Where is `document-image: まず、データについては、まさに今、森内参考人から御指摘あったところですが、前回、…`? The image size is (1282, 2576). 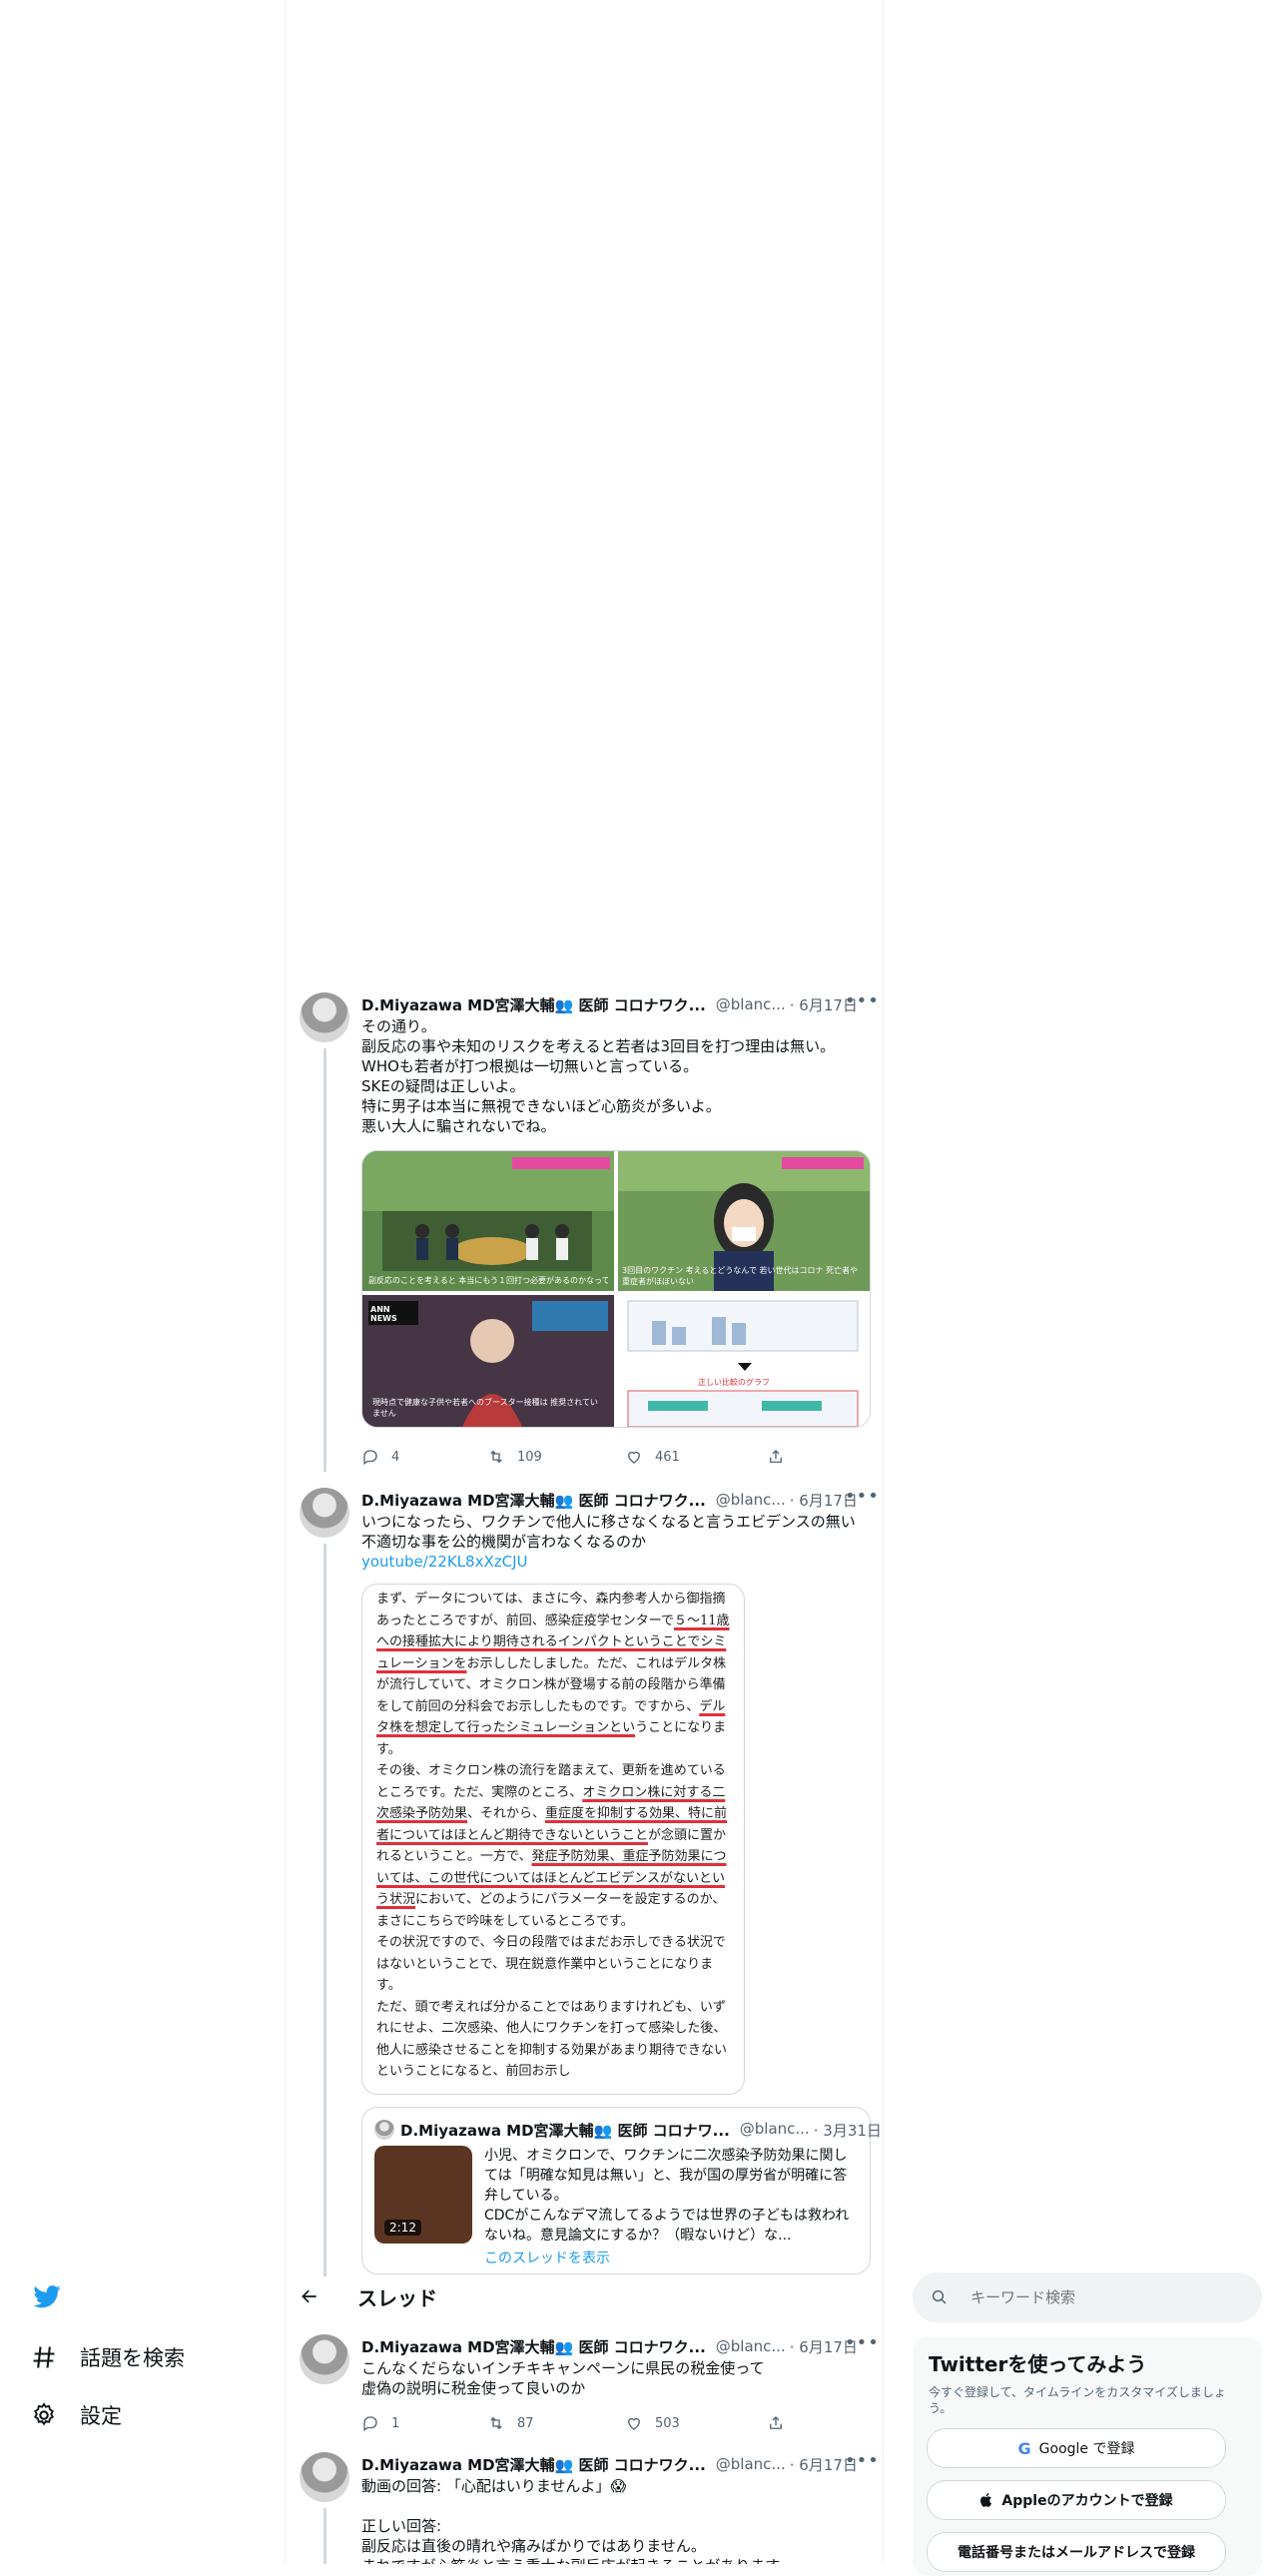 document-image: まず、データについては、まさに今、森内参考人から御指摘あったところですが、前回、… is located at coordinates (553, 1839).